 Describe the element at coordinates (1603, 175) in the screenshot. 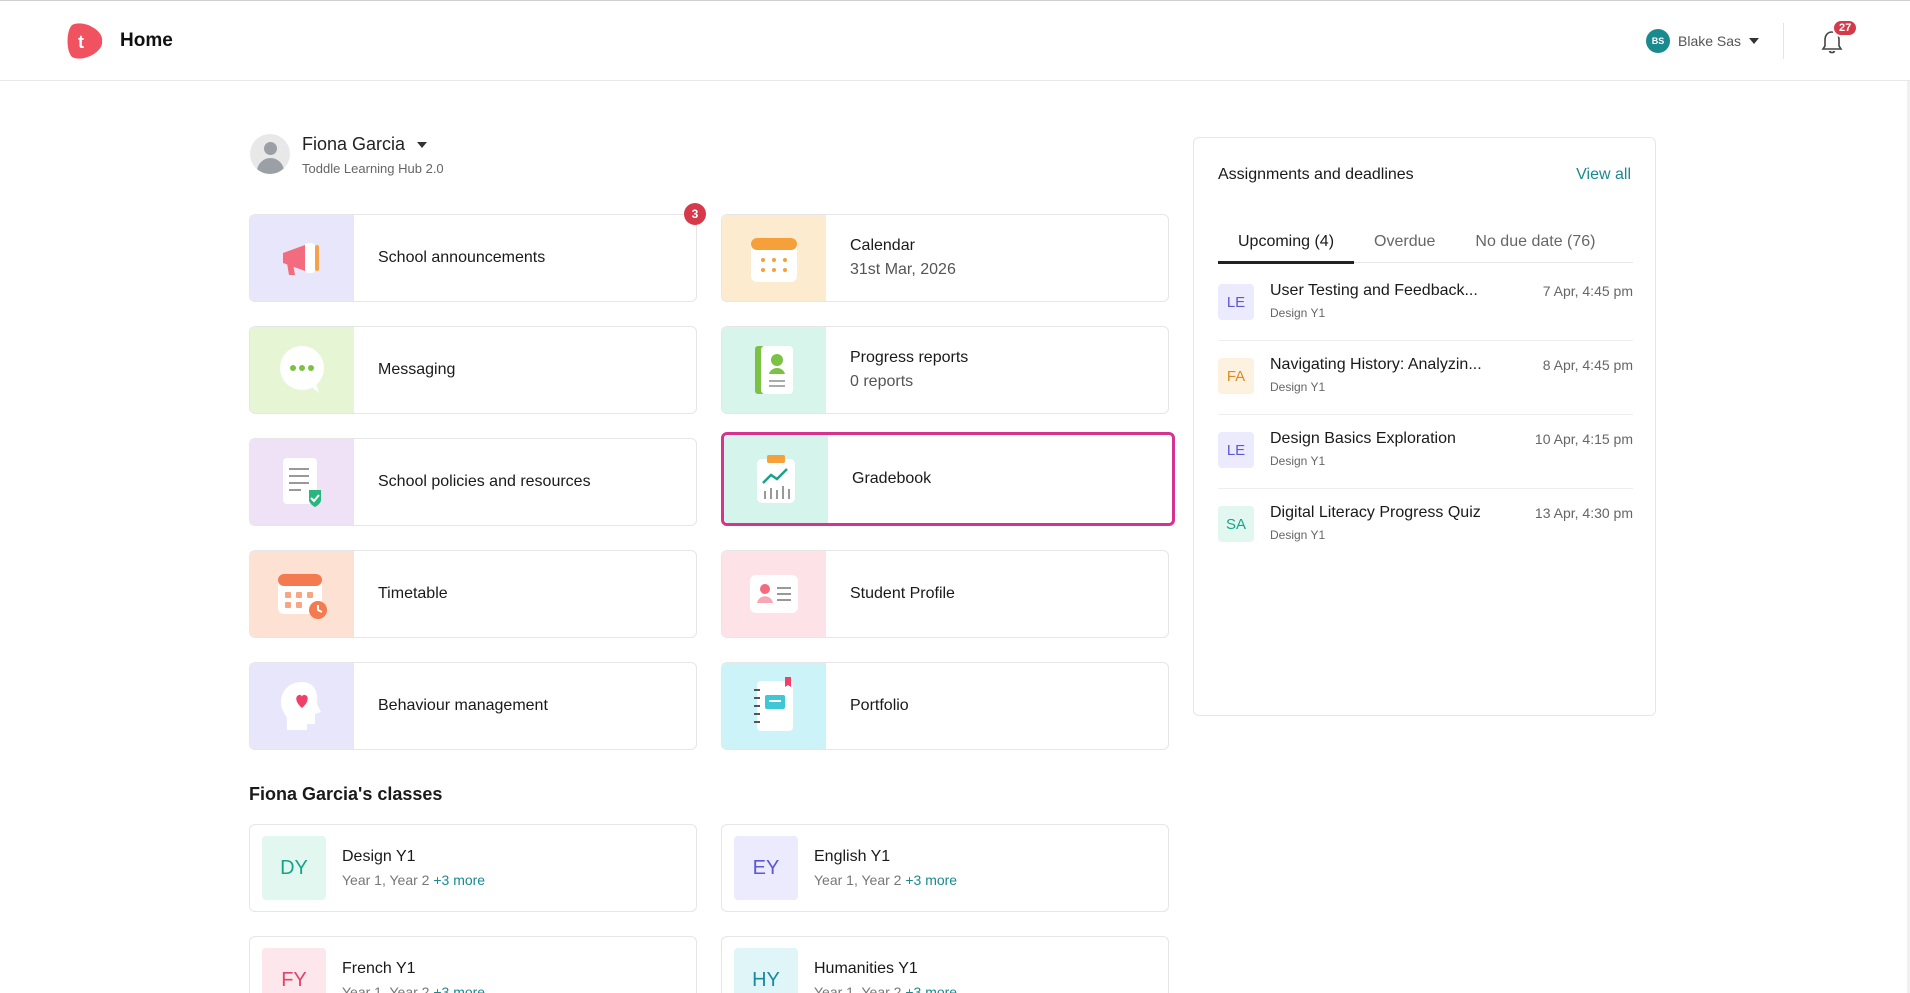

I see `view-all-link: View all` at that location.